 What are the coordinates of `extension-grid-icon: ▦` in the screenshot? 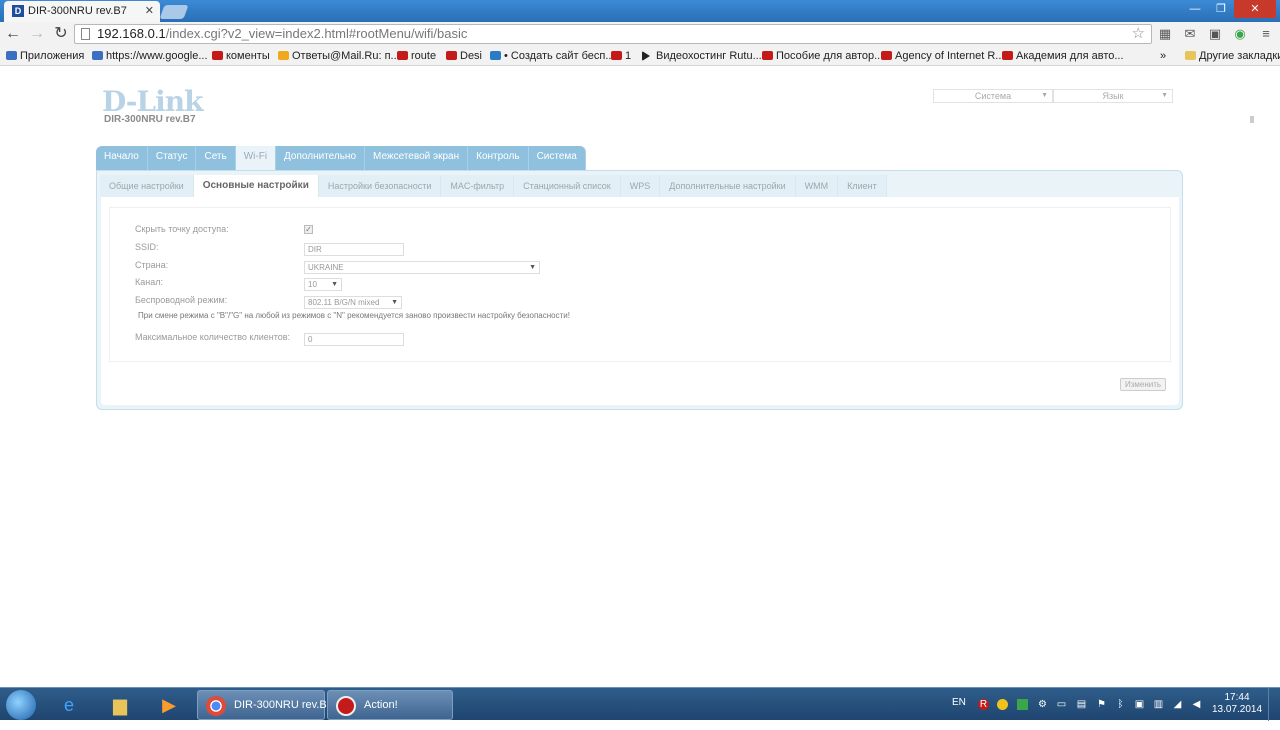 It's located at (1165, 34).